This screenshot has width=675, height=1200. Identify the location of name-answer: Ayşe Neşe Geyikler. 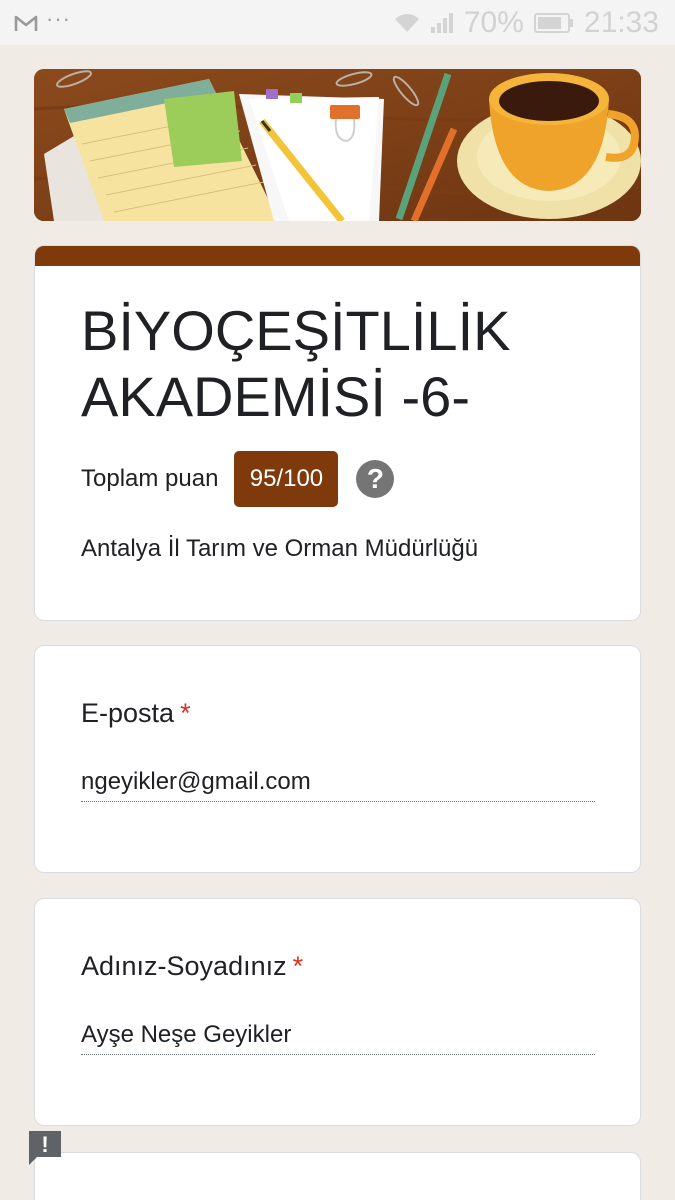
(338, 1038).